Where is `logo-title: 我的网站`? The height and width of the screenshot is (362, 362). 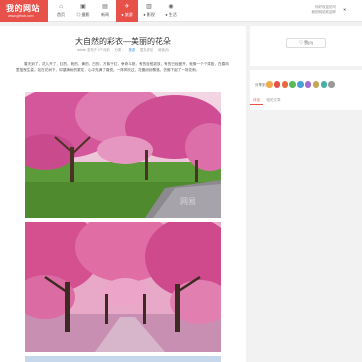 logo-title: 我的网站 is located at coordinates (23, 8).